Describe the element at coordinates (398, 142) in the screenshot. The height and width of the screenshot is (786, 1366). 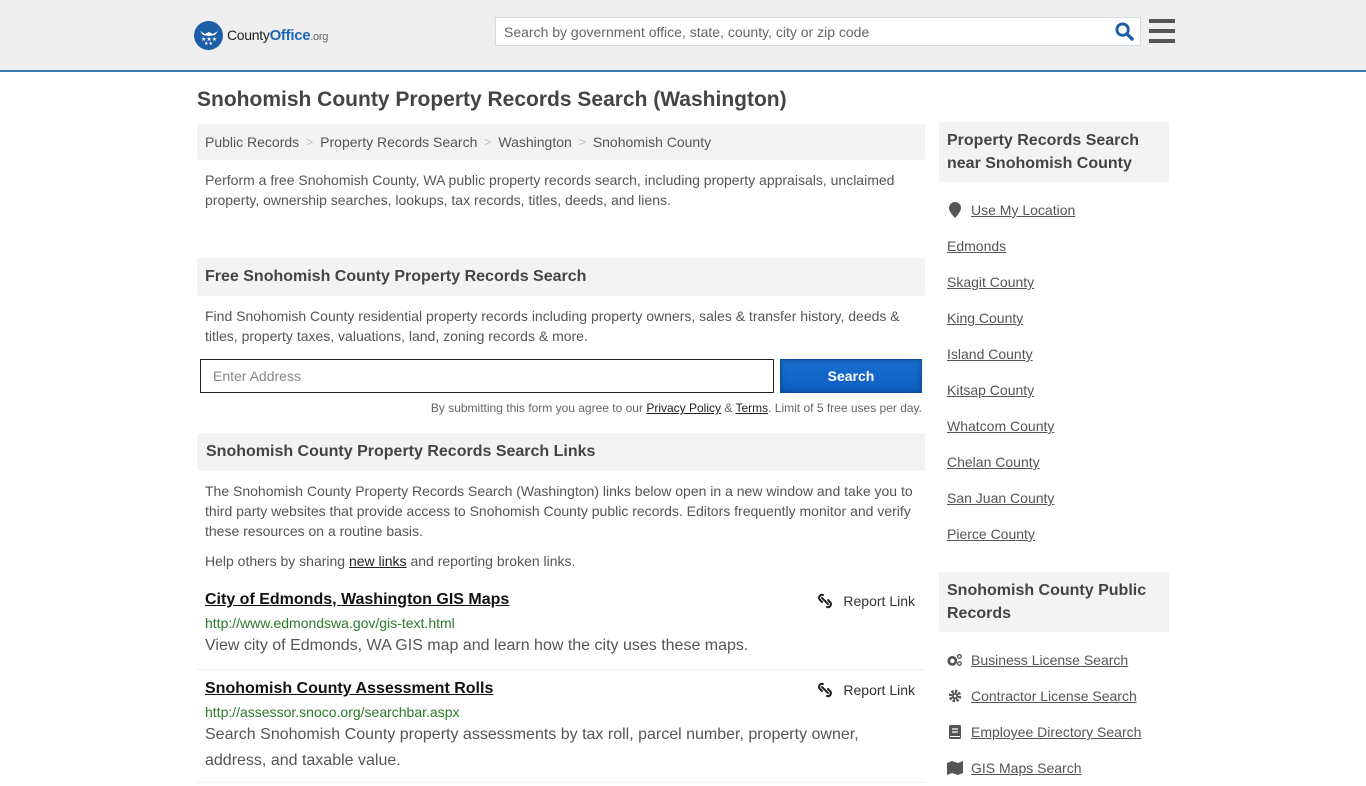
I see `breadcrumb-property-records-search: Property Records Search` at that location.